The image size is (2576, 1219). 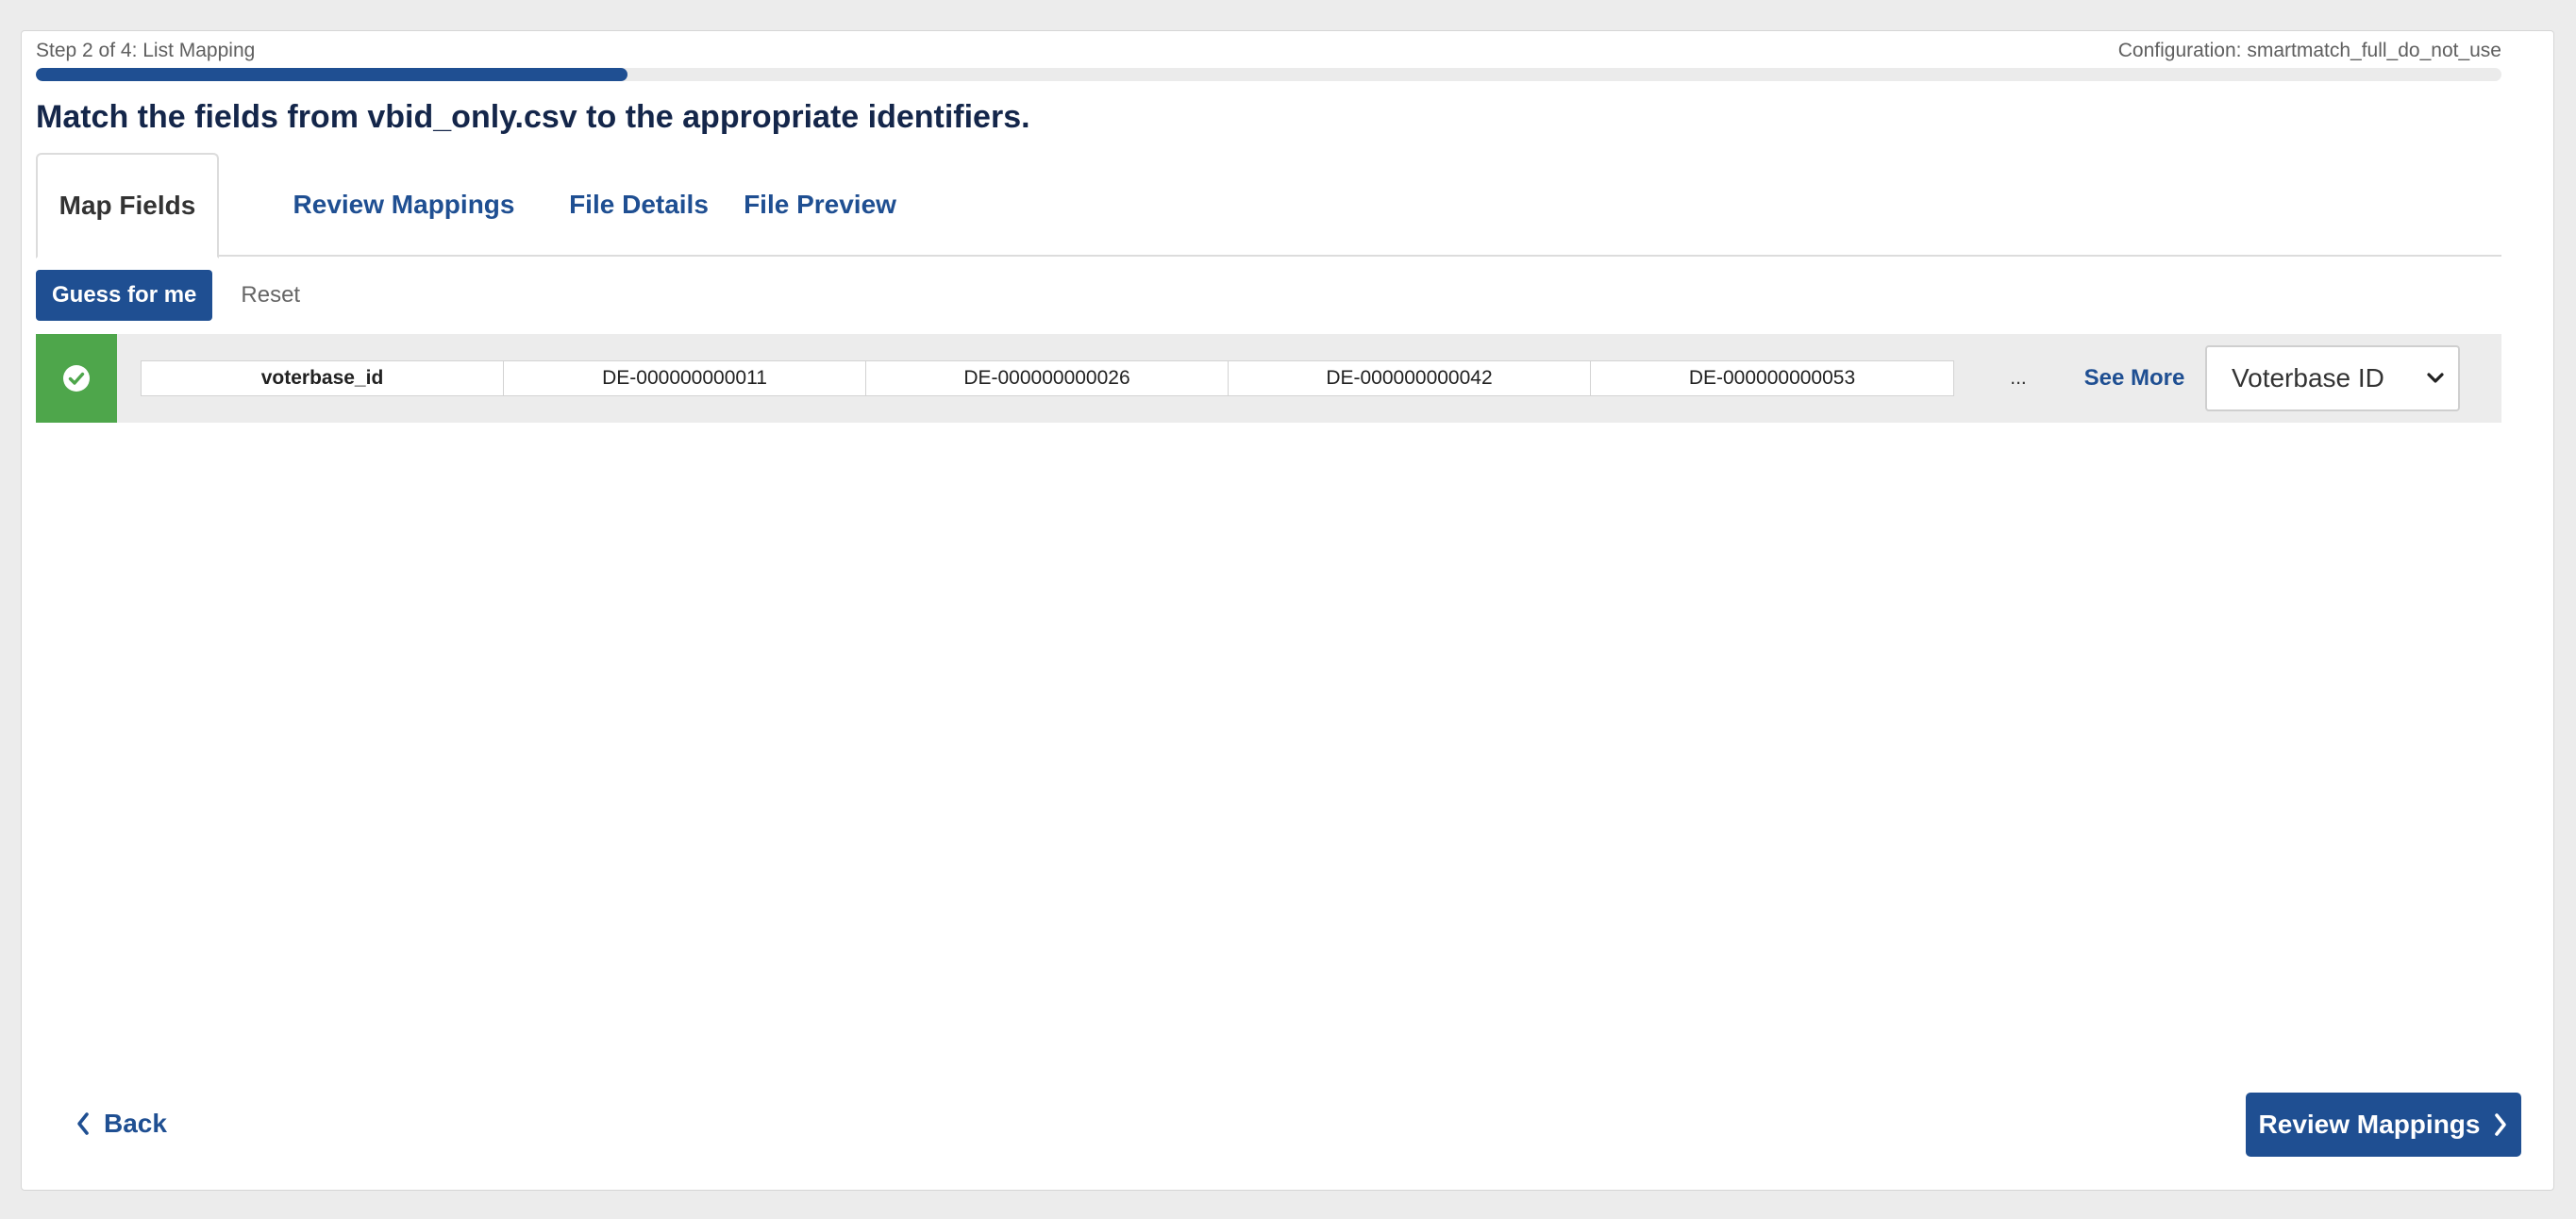 I want to click on chevron-right-icon, so click(x=2501, y=1124).